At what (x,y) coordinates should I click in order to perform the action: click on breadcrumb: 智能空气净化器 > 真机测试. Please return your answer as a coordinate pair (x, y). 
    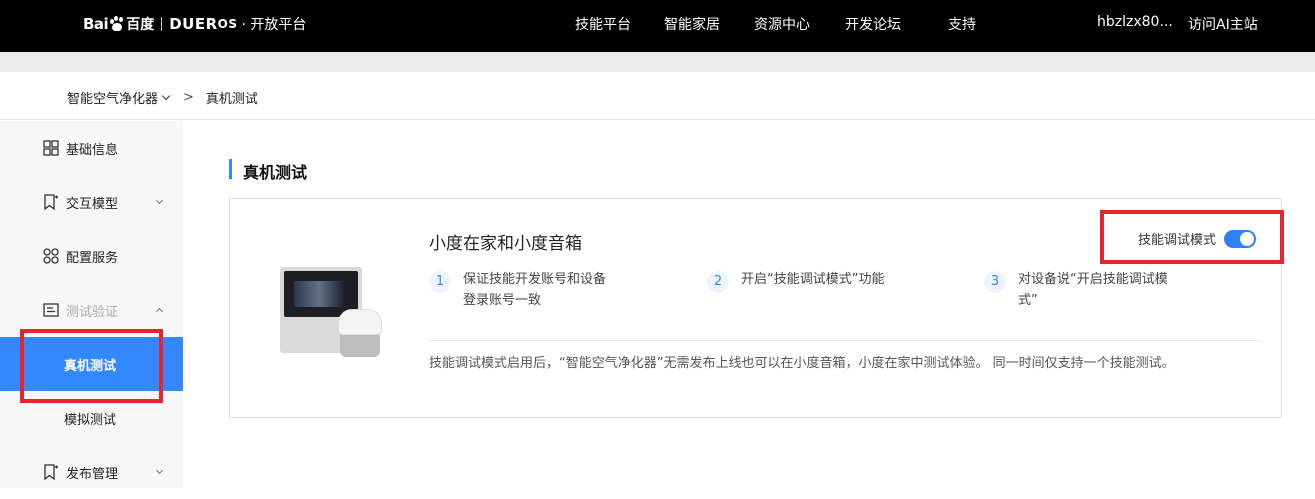
    Looking at the image, I should click on (162, 97).